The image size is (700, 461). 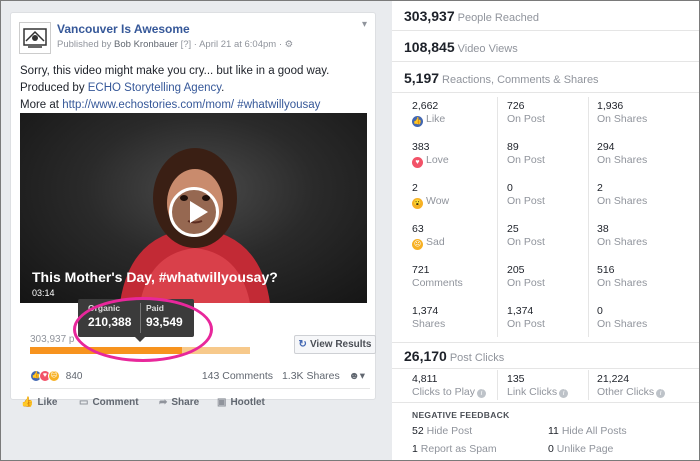 I want to click on people-reached-label: People Reached, so click(x=498, y=18).